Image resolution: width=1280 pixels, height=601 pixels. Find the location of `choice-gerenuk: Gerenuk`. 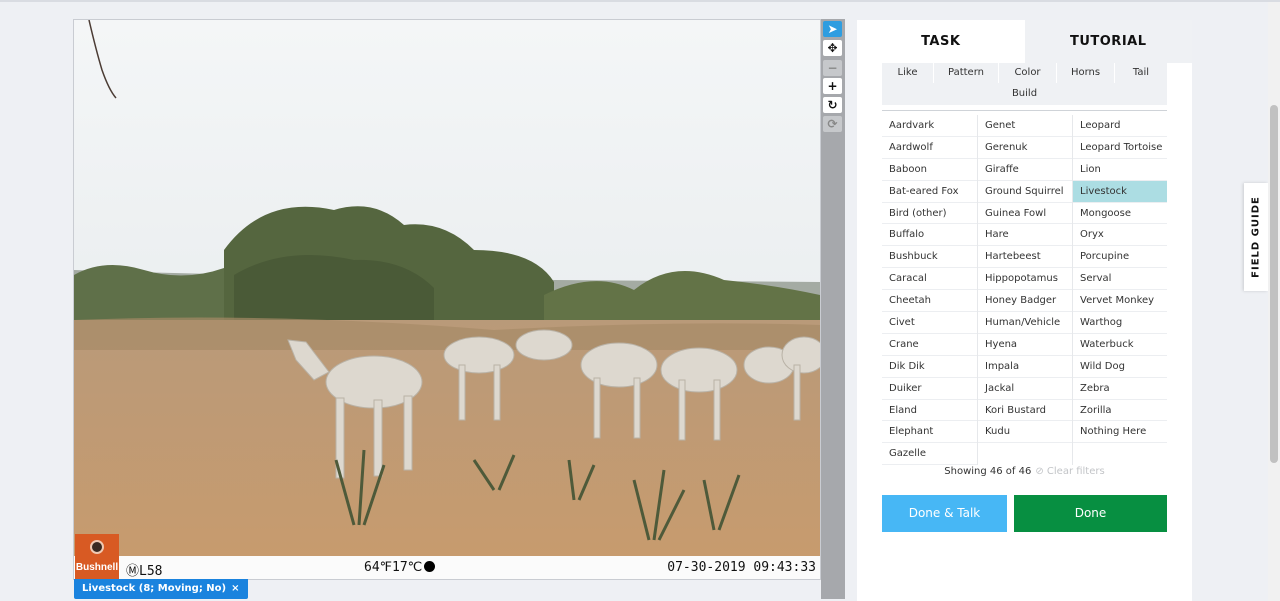

choice-gerenuk: Gerenuk is located at coordinates (1025, 148).